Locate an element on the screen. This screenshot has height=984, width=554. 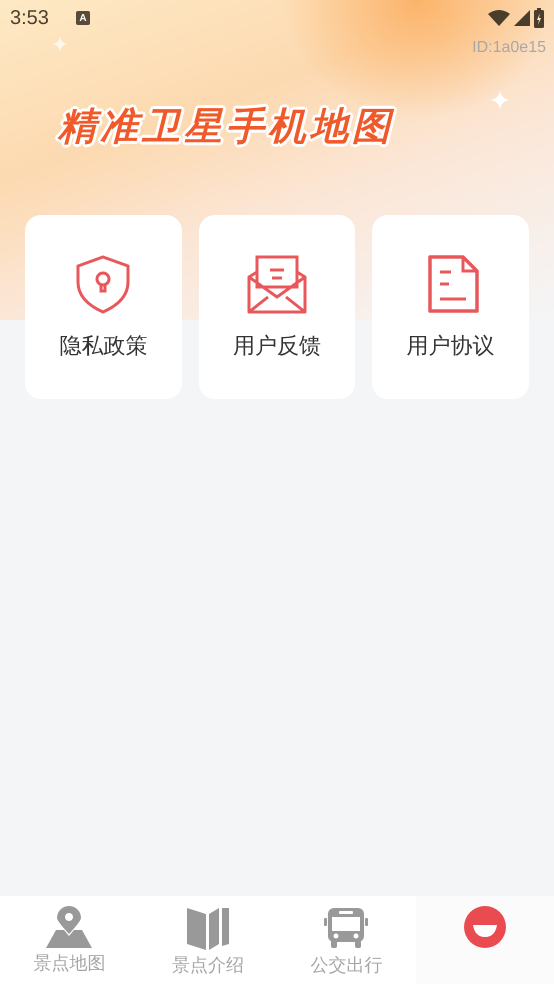
menu-card: 用户反馈 is located at coordinates (277, 307).